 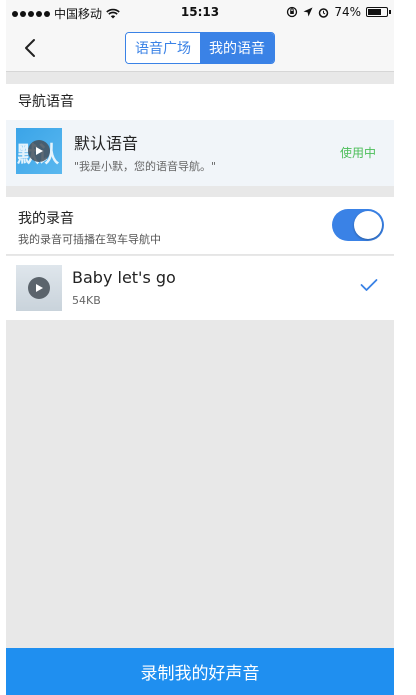 I want to click on status-bar: 中国移动 15:13 74%, so click(x=200, y=12).